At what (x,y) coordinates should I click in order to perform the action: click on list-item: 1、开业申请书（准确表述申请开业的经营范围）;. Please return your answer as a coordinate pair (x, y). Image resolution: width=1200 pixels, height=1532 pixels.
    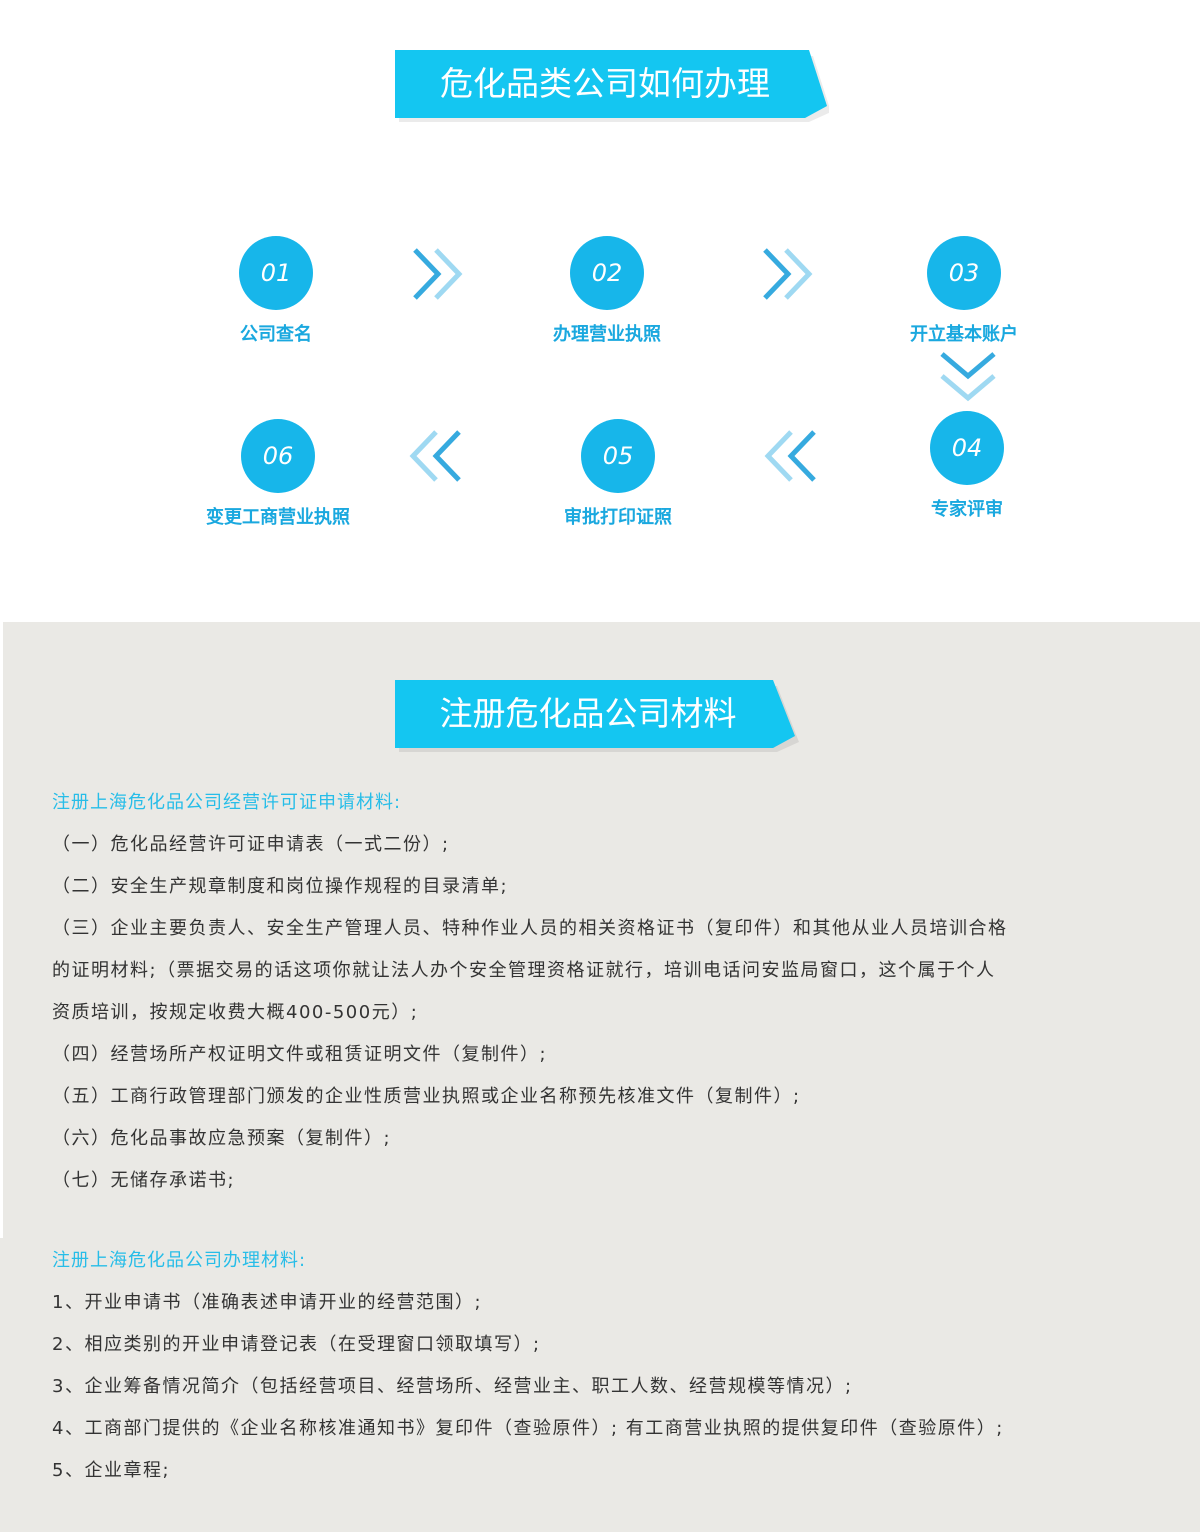
    Looking at the image, I should click on (267, 1302).